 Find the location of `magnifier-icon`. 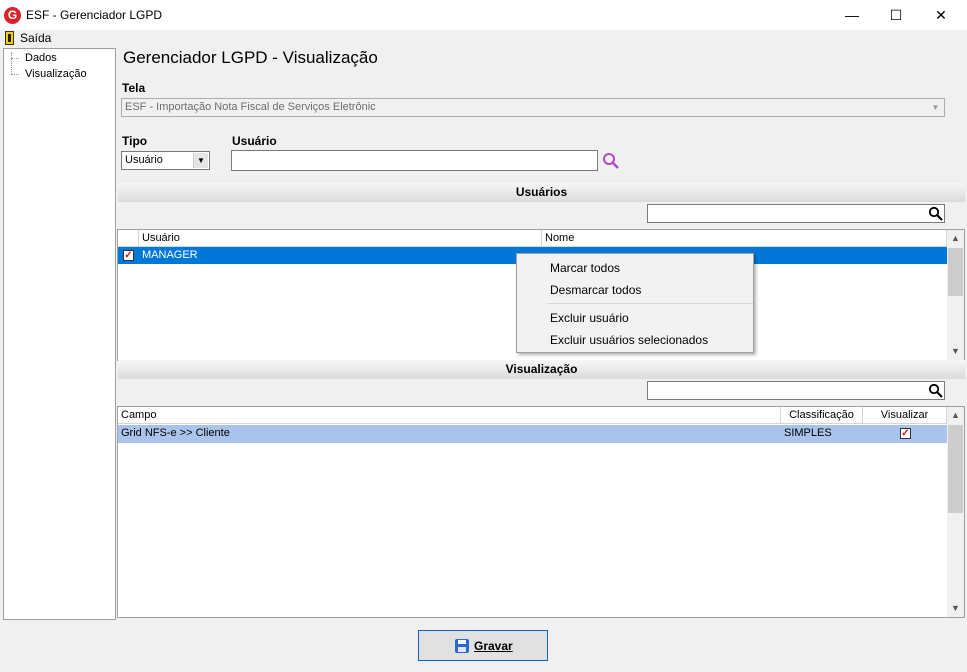

magnifier-icon is located at coordinates (611, 161).